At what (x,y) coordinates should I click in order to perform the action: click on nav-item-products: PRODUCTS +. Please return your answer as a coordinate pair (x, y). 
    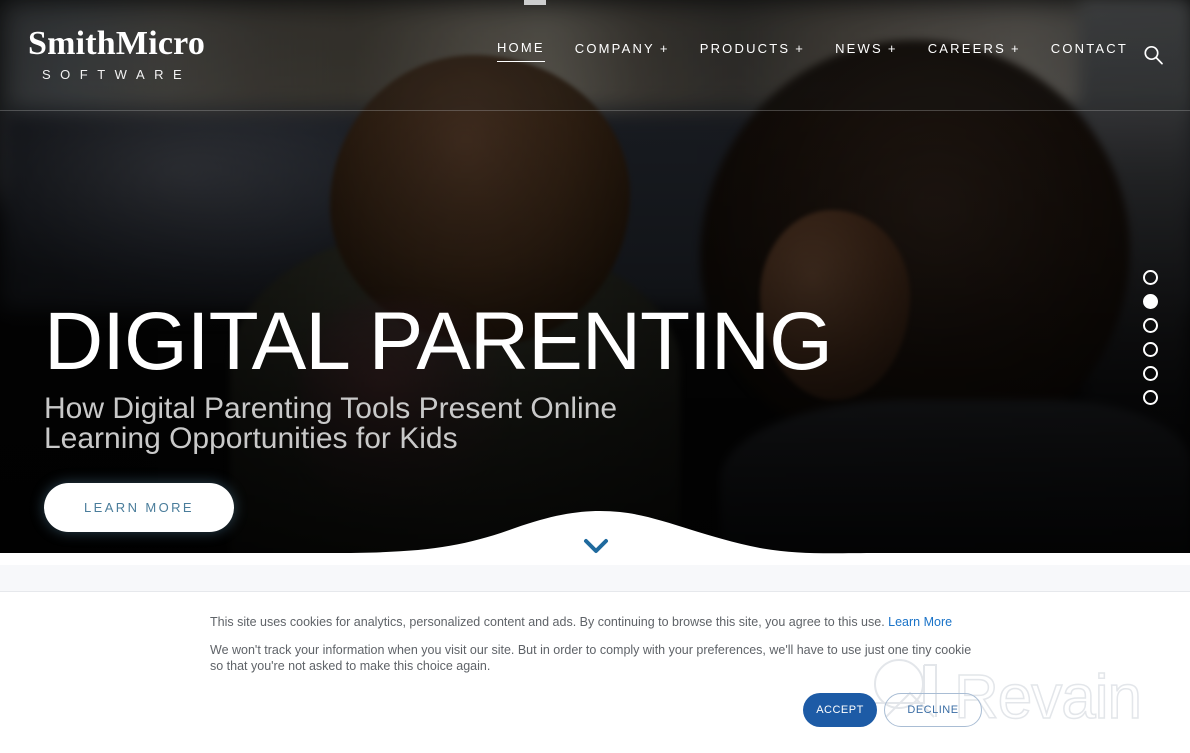
    Looking at the image, I should click on (752, 51).